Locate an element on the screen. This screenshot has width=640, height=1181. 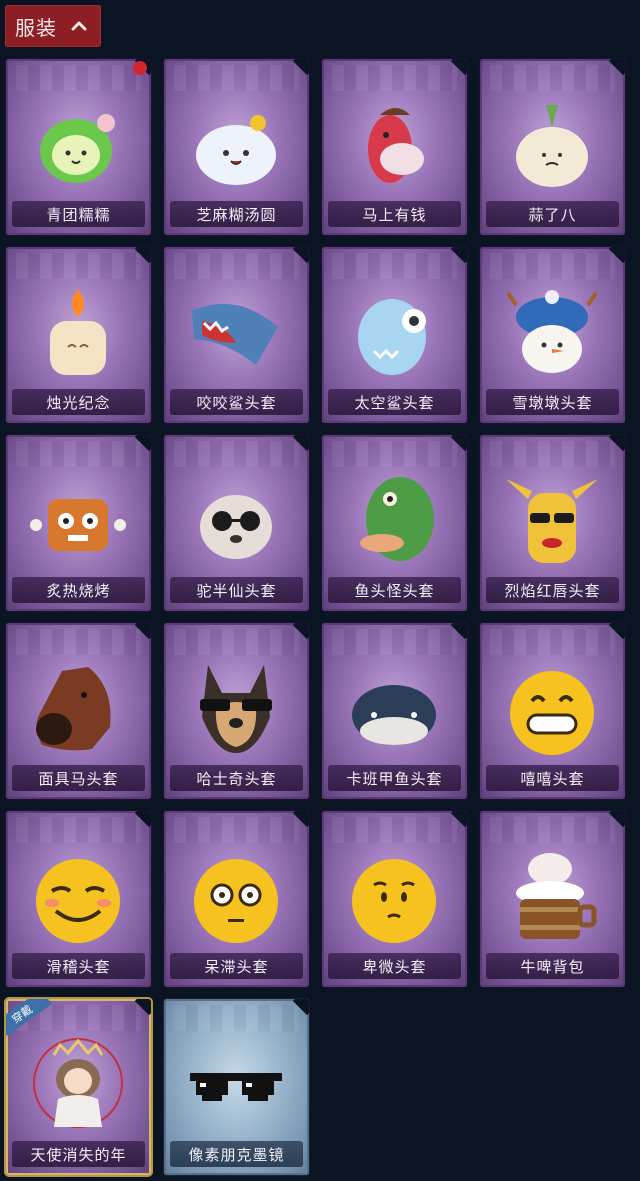
item-label: 鱼头怪头套 is located at coordinates (394, 590).